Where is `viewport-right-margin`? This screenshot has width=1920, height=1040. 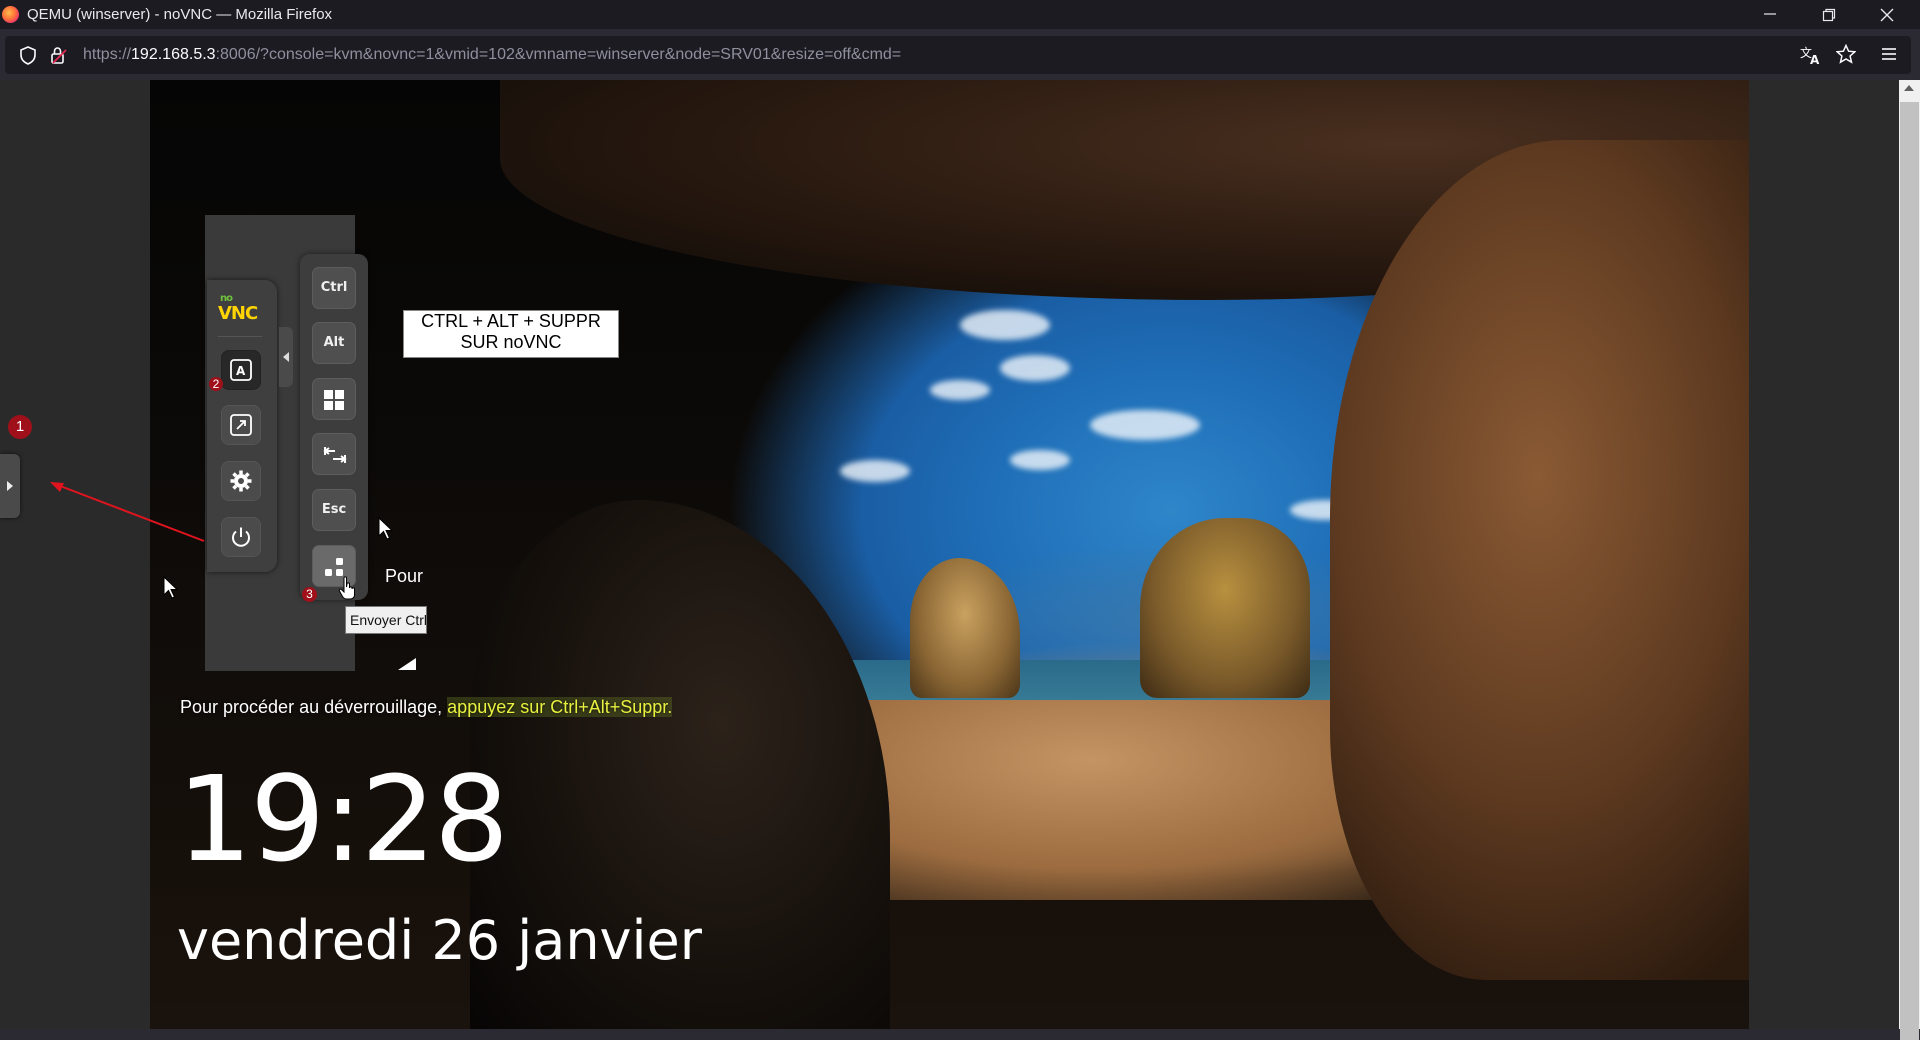
viewport-right-margin is located at coordinates (1824, 554).